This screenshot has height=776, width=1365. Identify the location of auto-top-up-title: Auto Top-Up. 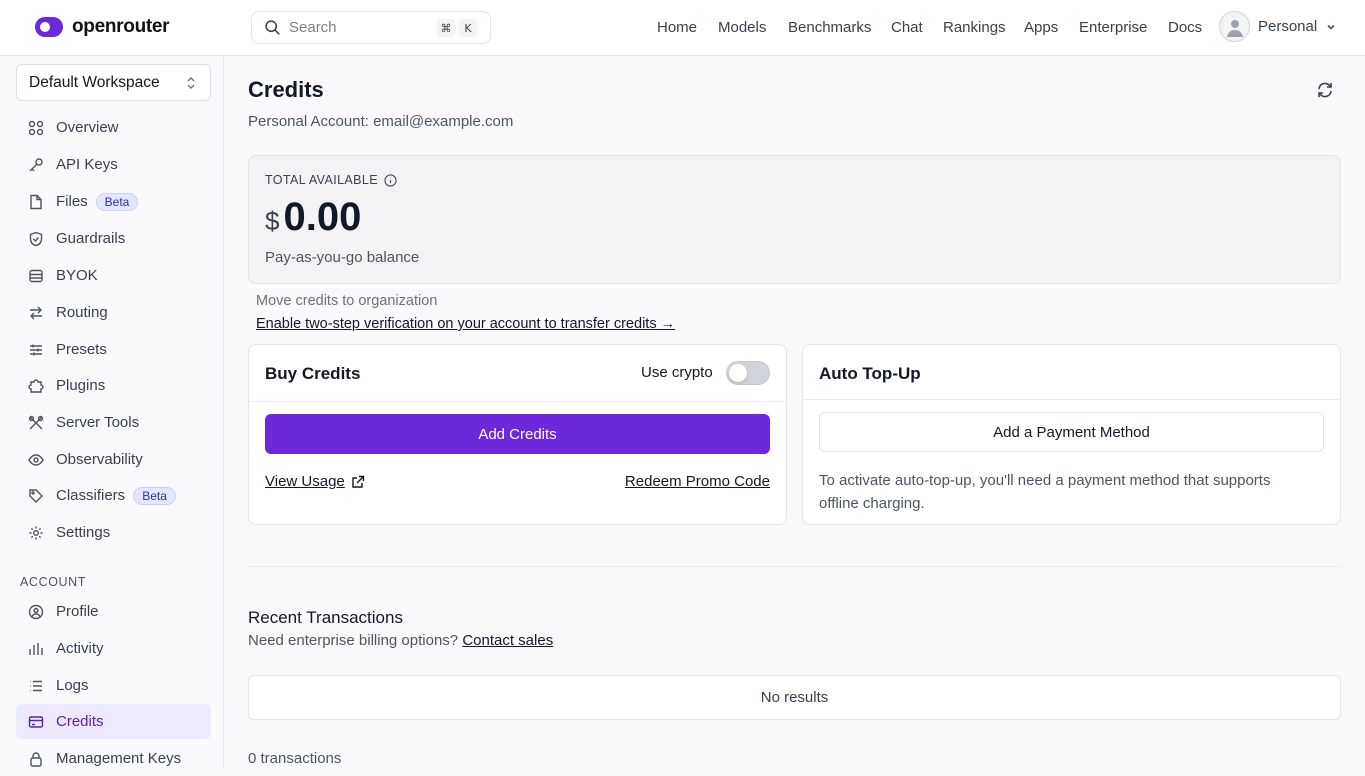
(870, 373).